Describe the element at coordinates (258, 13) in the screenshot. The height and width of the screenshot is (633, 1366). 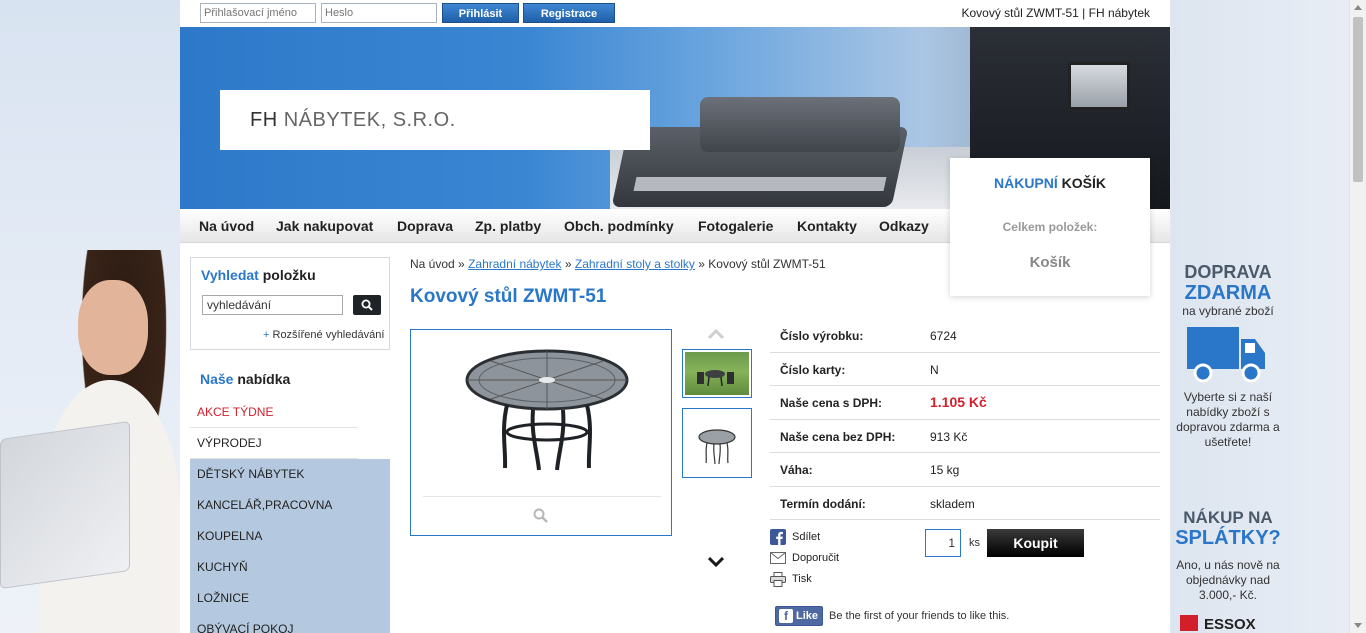
I see `username-input` at that location.